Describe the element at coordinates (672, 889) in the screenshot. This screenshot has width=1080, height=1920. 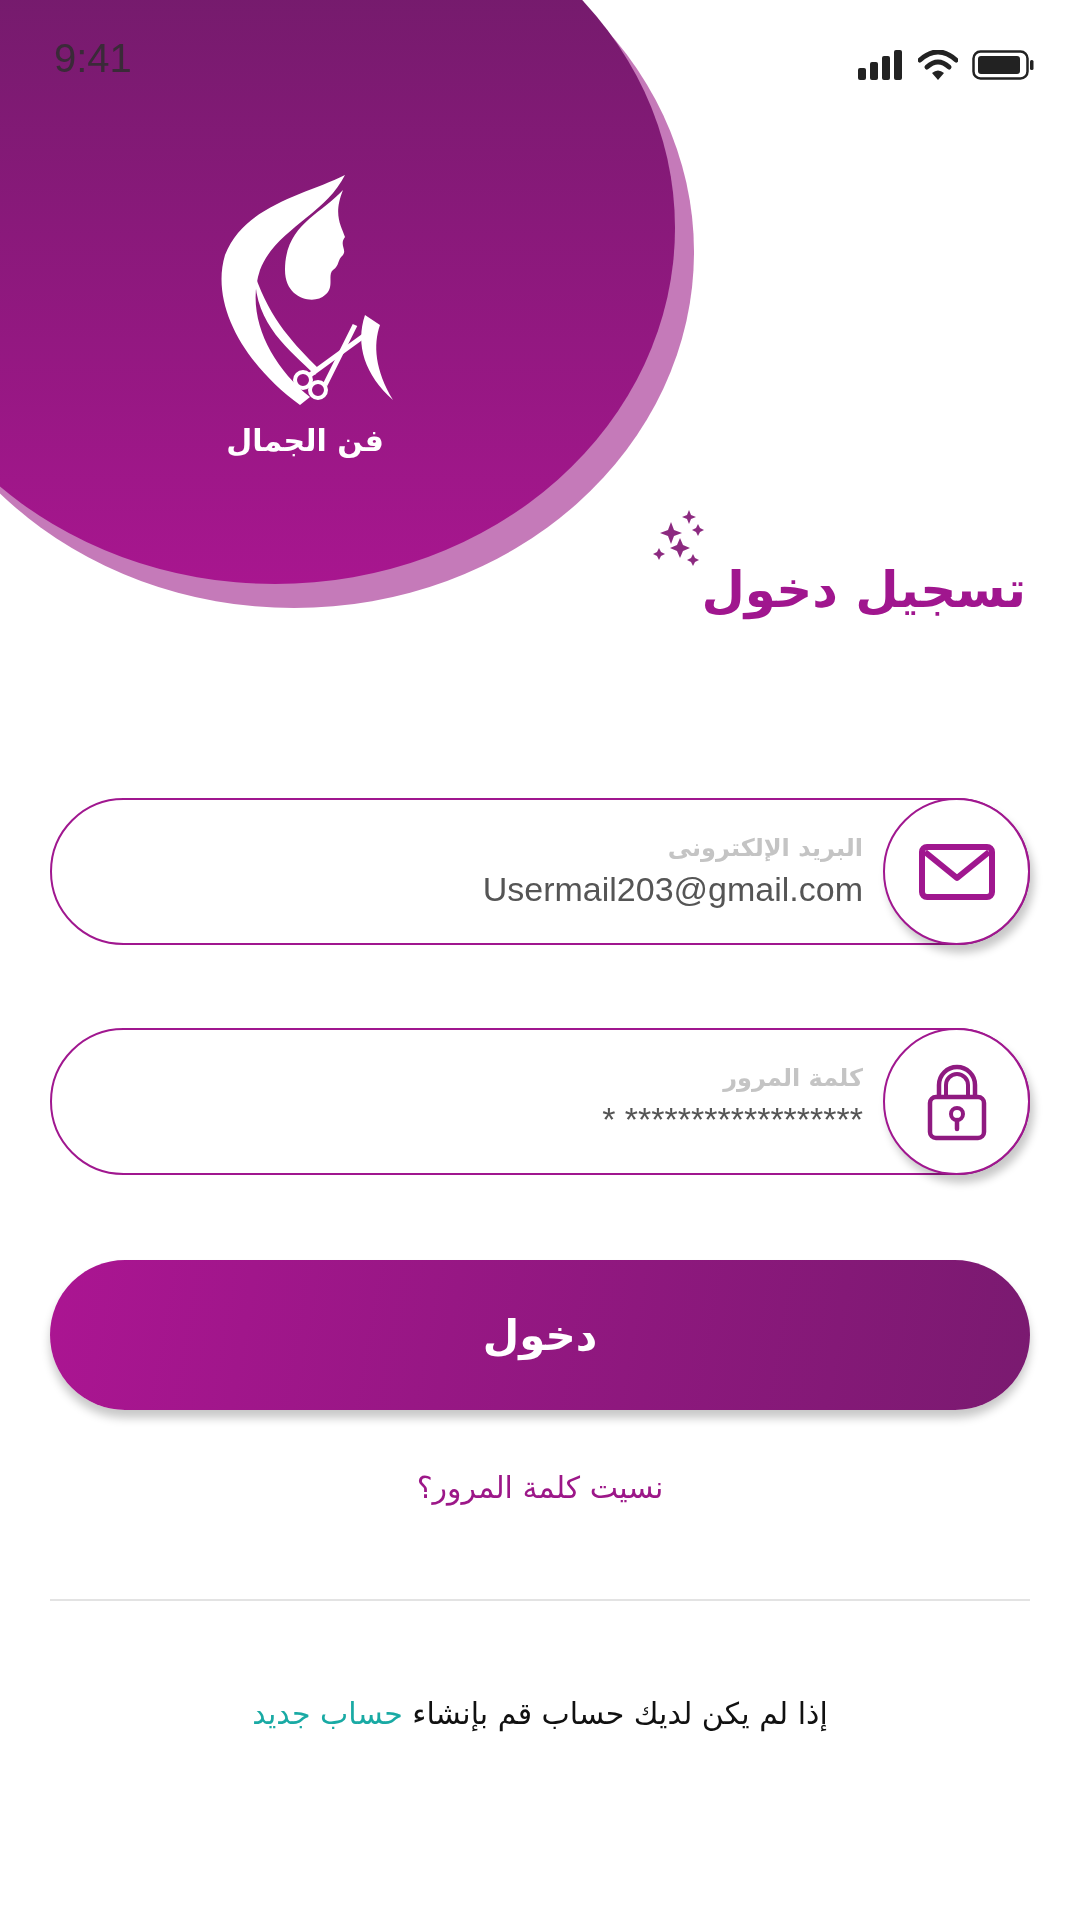
I see `field-value: Usermail203@gmail.com` at that location.